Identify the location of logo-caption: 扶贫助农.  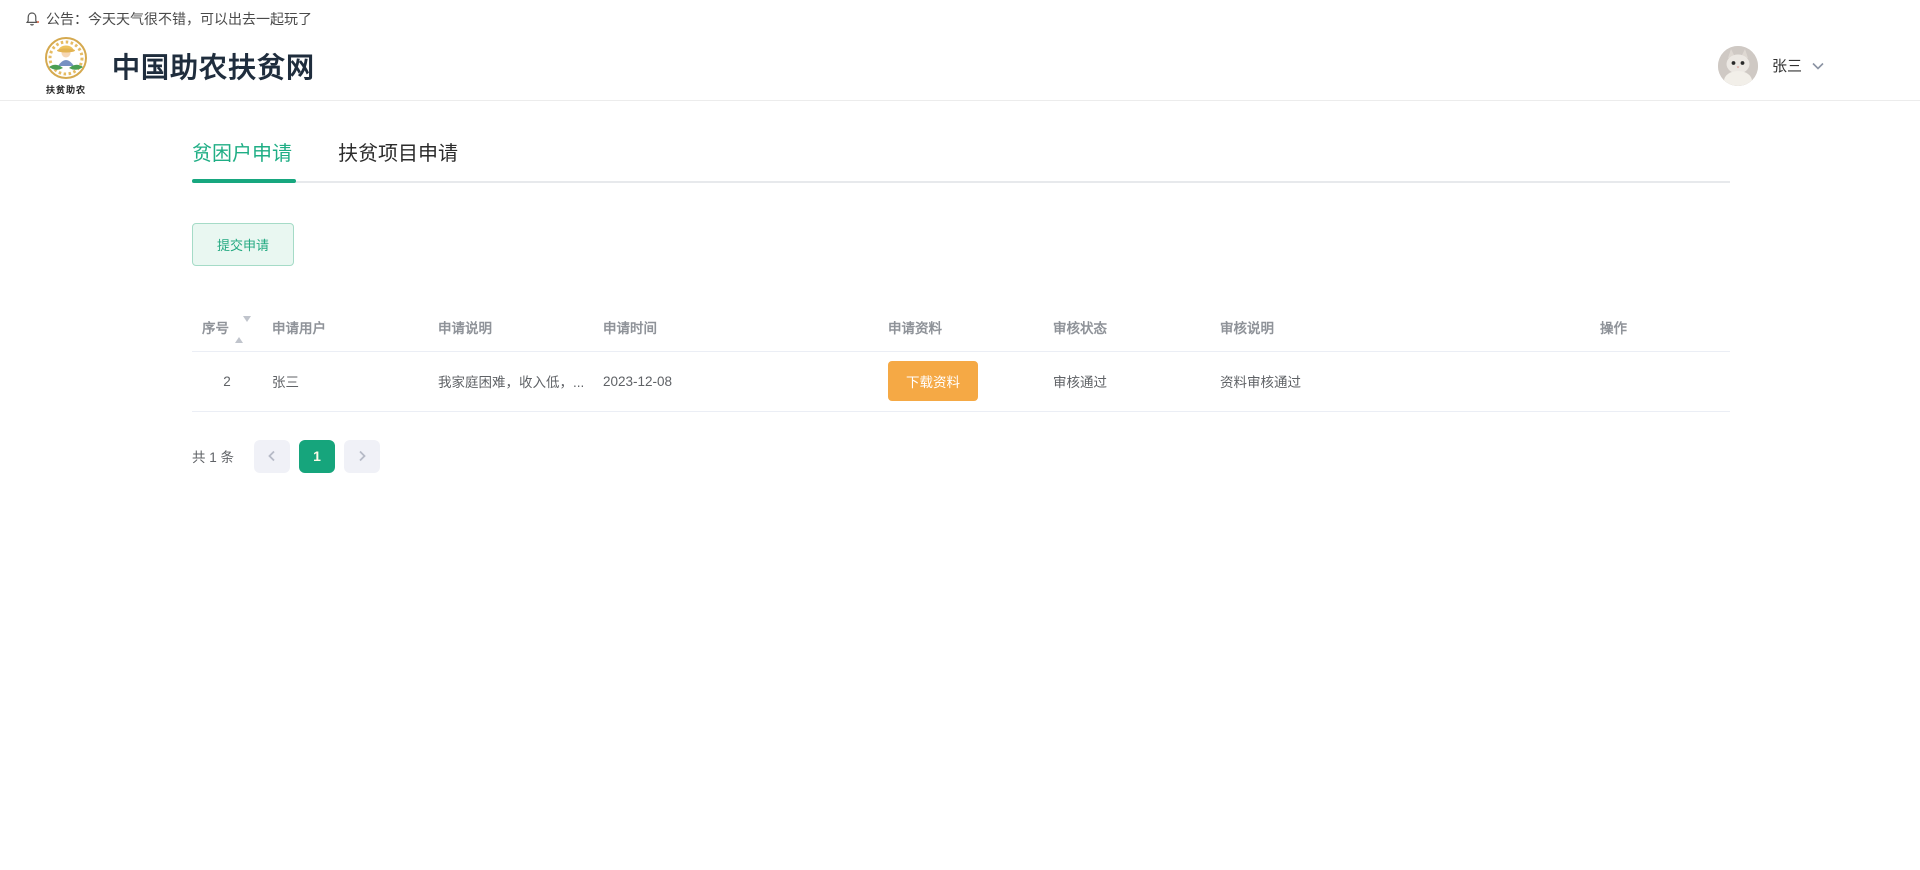
(65, 89).